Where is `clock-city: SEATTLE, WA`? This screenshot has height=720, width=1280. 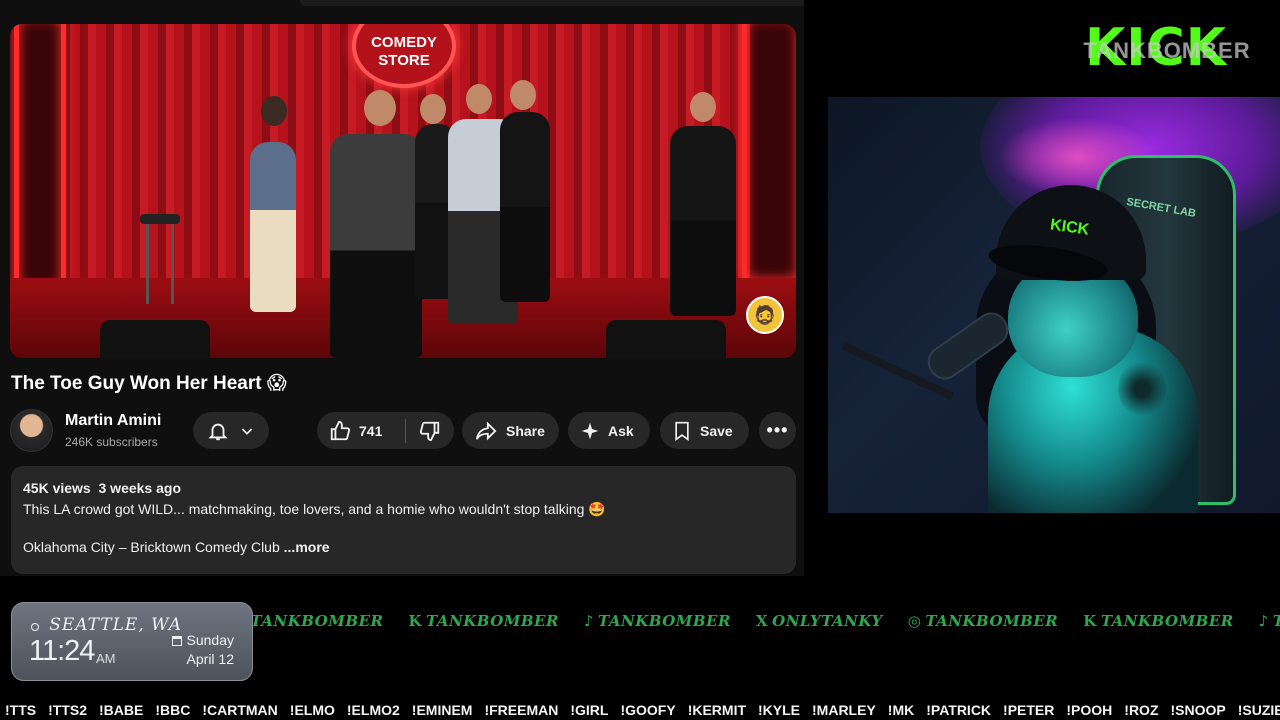
clock-city: SEATTLE, WA is located at coordinates (116, 625).